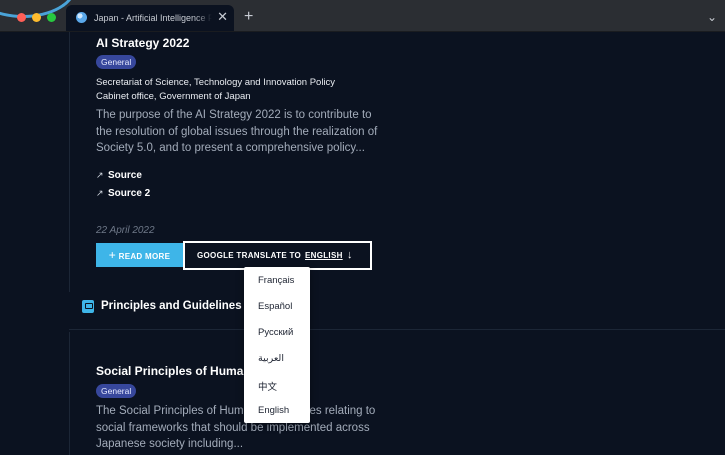 Image resolution: width=725 pixels, height=455 pixels. What do you see at coordinates (88, 306) in the screenshot?
I see `book-icon` at bounding box center [88, 306].